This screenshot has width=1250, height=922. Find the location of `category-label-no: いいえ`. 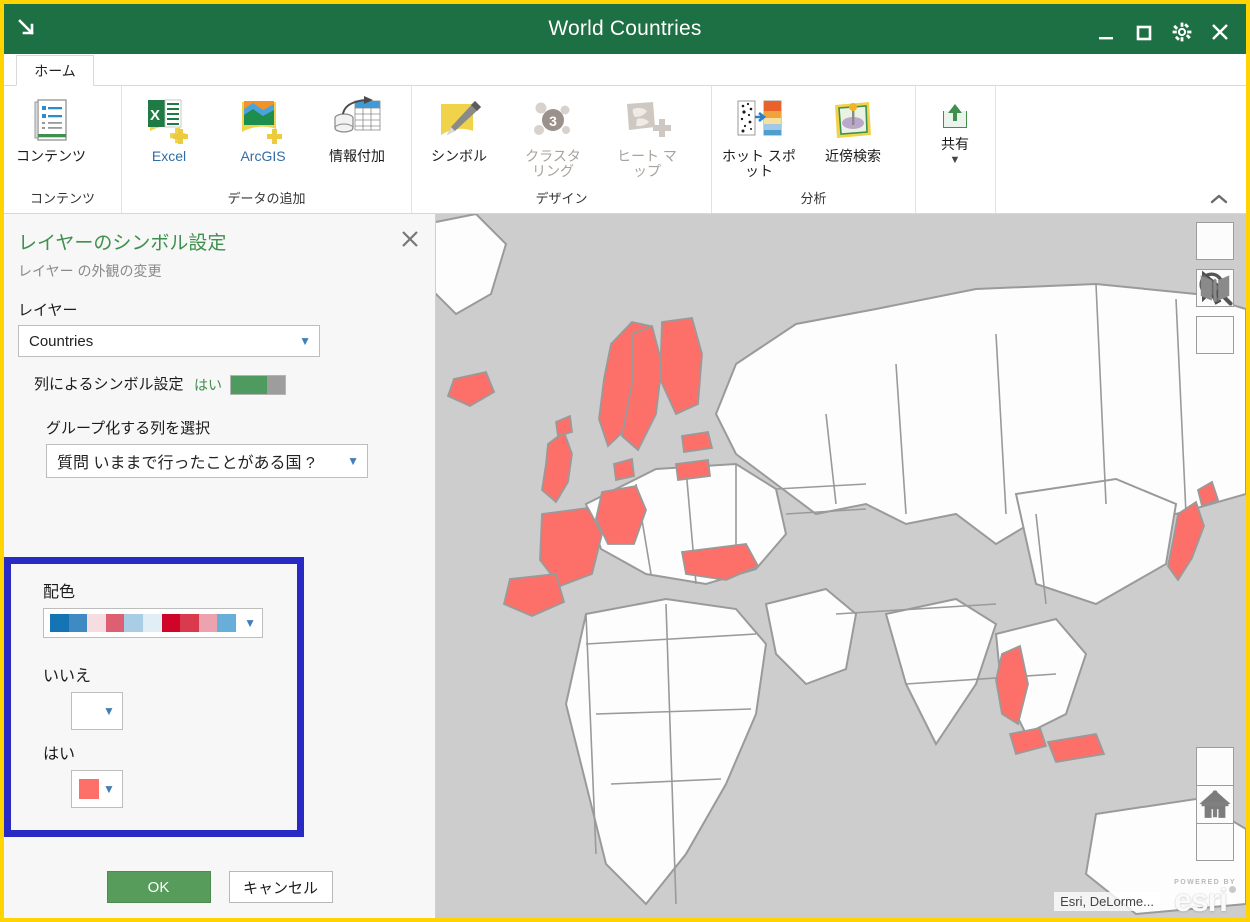

category-label-no: いいえ is located at coordinates (67, 676).